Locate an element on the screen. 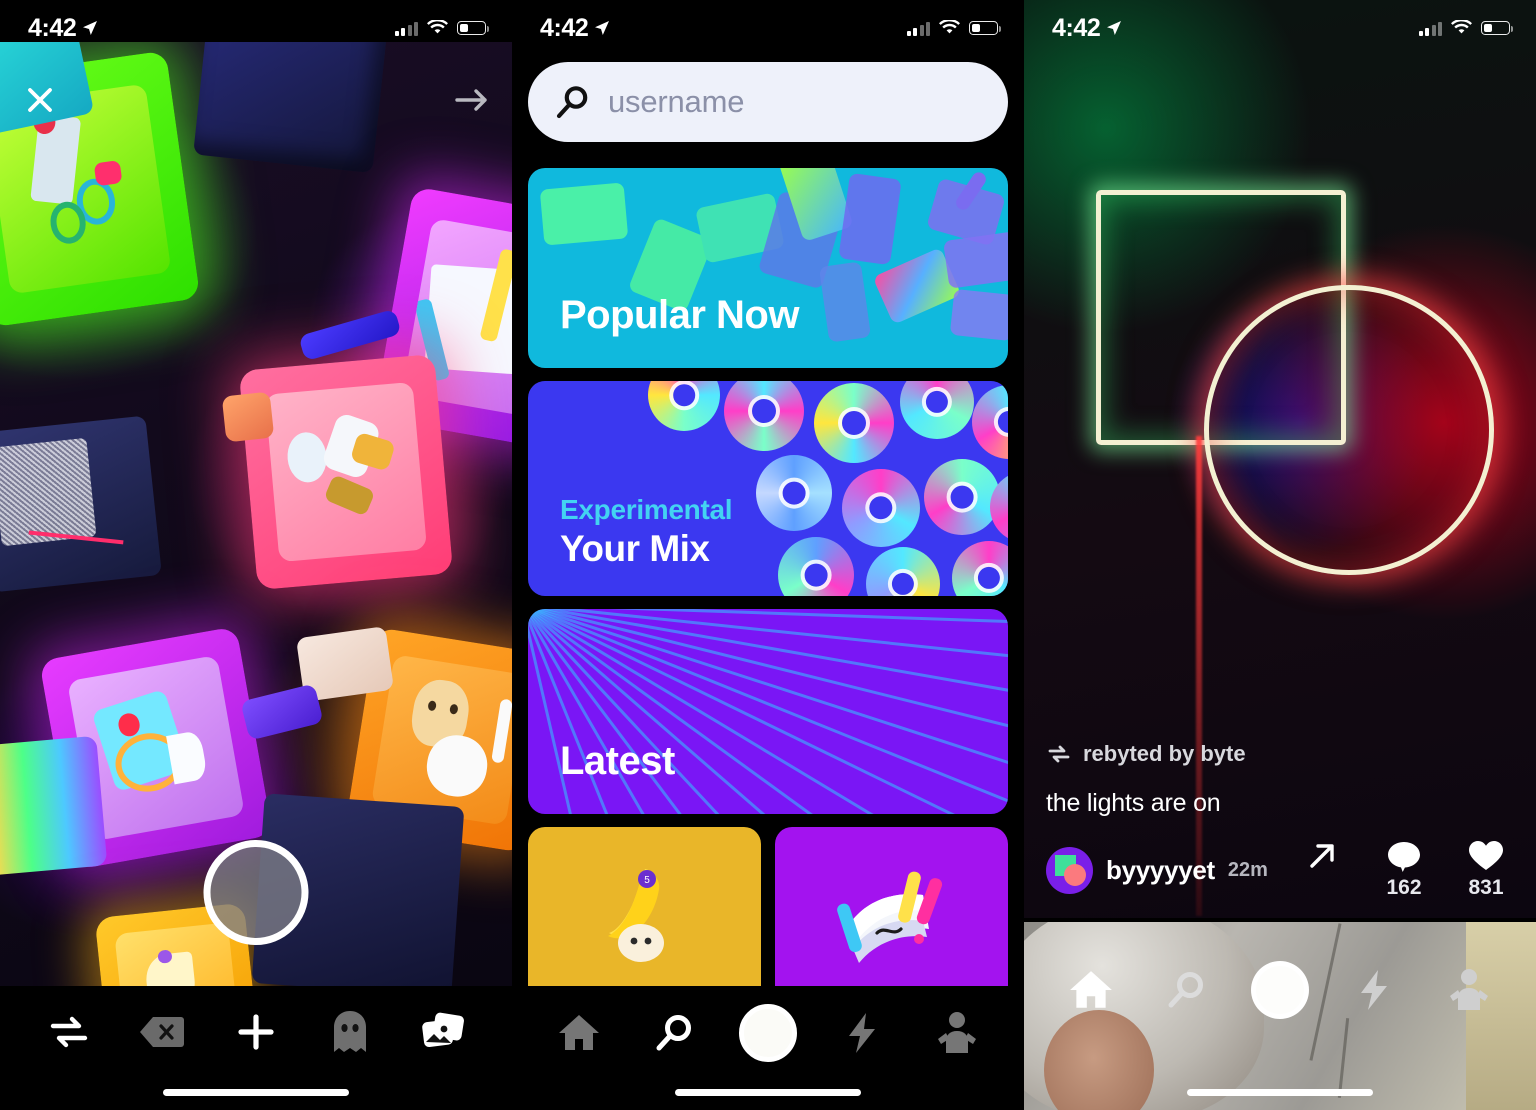 The width and height of the screenshot is (1536, 1110). card-title: Your Mix is located at coordinates (635, 548).